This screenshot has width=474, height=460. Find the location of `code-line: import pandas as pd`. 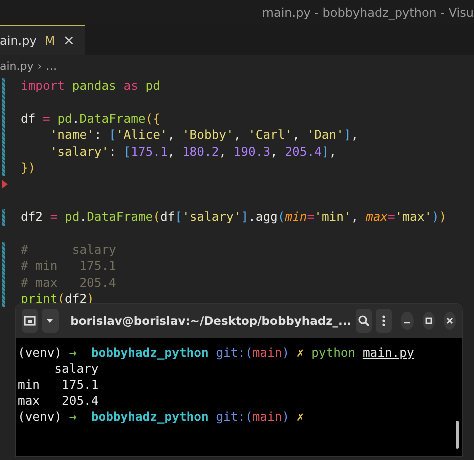

code-line: import pandas as pd is located at coordinates (90, 86).